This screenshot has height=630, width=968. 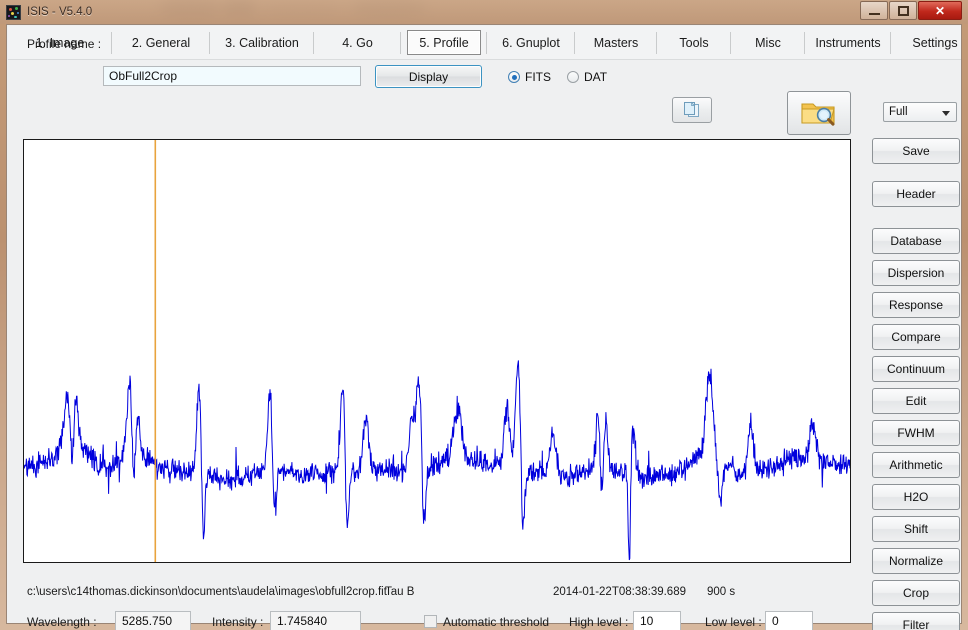 I want to click on chevron-down-icon, so click(x=946, y=113).